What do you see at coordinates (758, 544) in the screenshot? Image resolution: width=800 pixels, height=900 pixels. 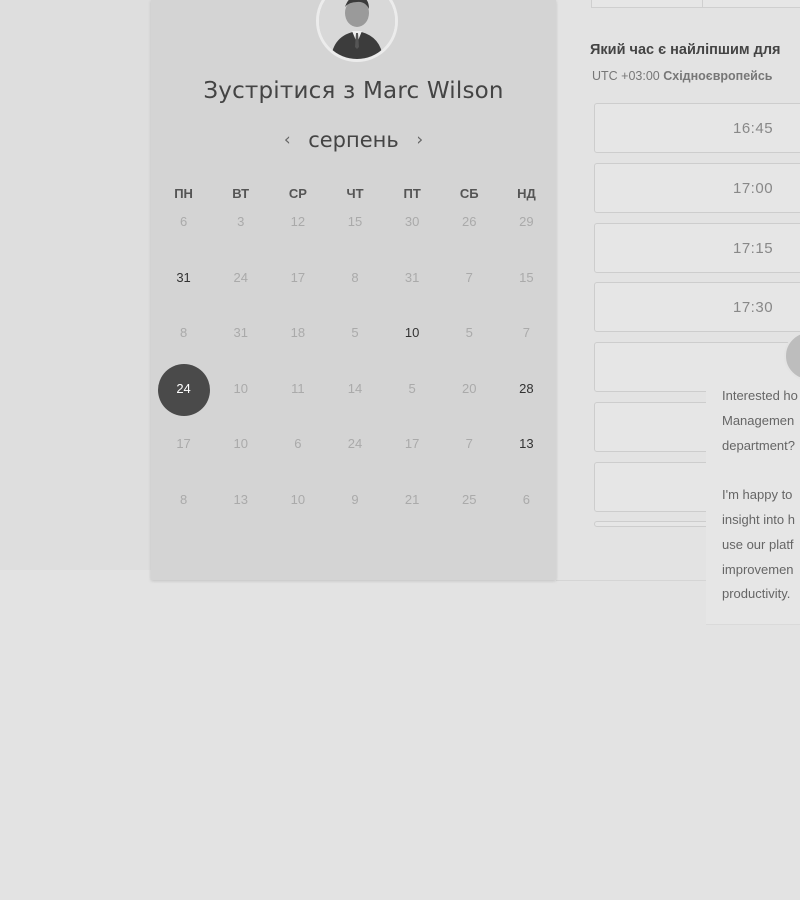 I see `chat-line: use our platf` at bounding box center [758, 544].